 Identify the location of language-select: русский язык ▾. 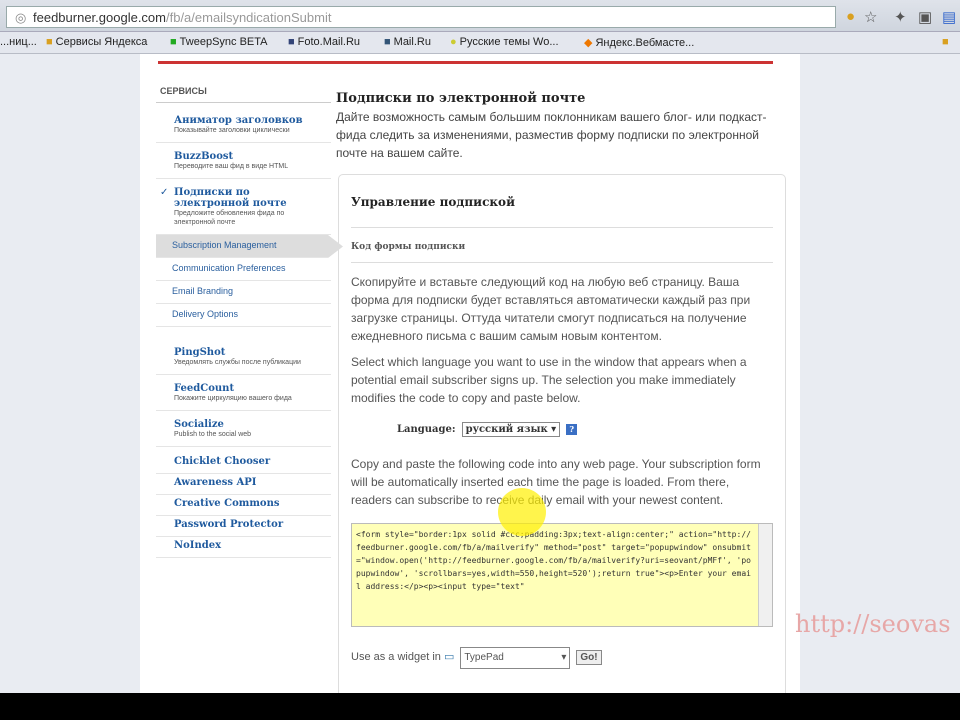
(511, 429).